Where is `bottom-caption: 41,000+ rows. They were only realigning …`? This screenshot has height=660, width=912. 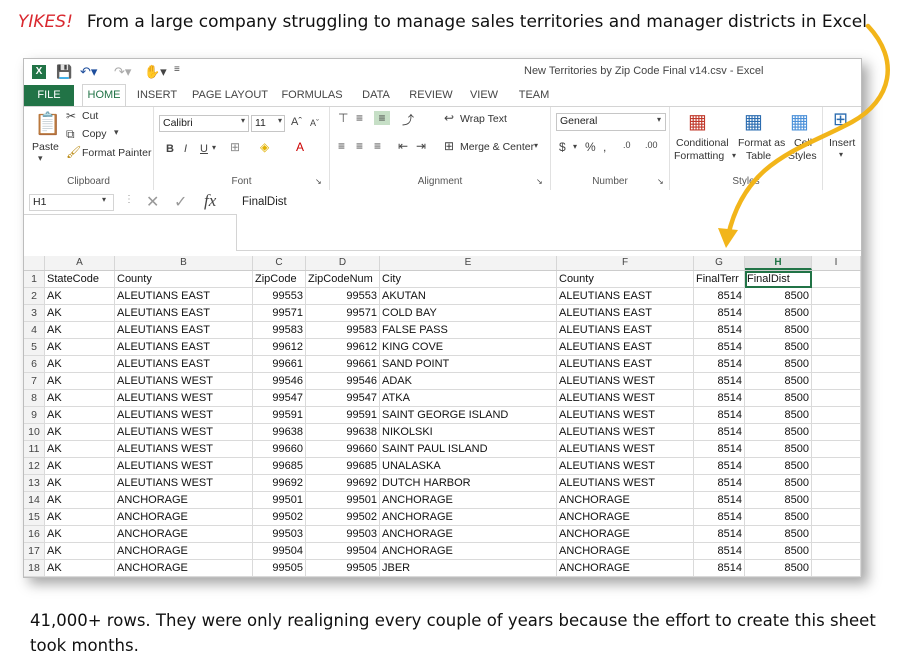 bottom-caption: 41,000+ rows. They were only realigning … is located at coordinates (453, 633).